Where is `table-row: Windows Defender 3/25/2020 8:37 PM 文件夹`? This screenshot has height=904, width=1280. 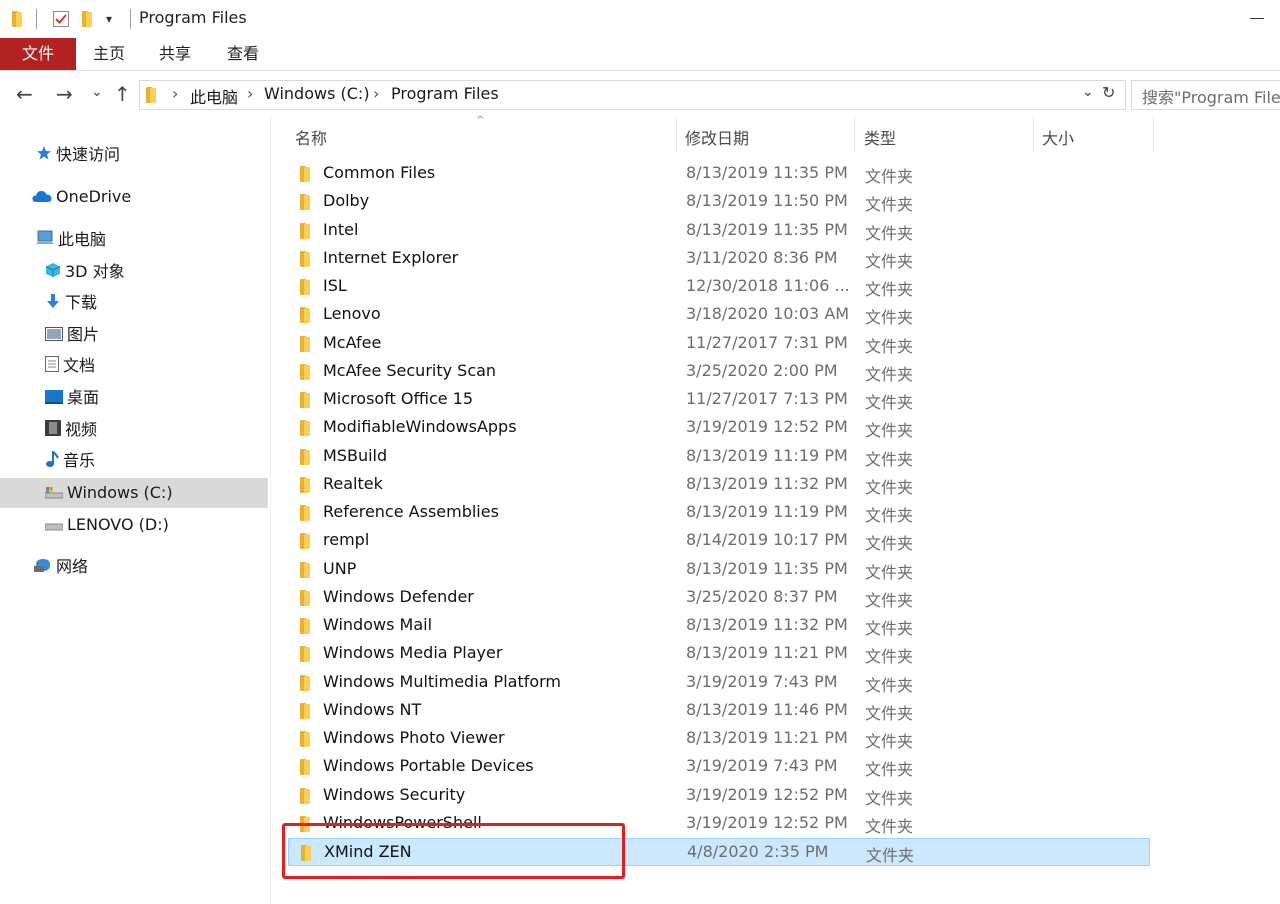
table-row: Windows Defender 3/25/2020 8:37 PM 文件夹 is located at coordinates (719, 598).